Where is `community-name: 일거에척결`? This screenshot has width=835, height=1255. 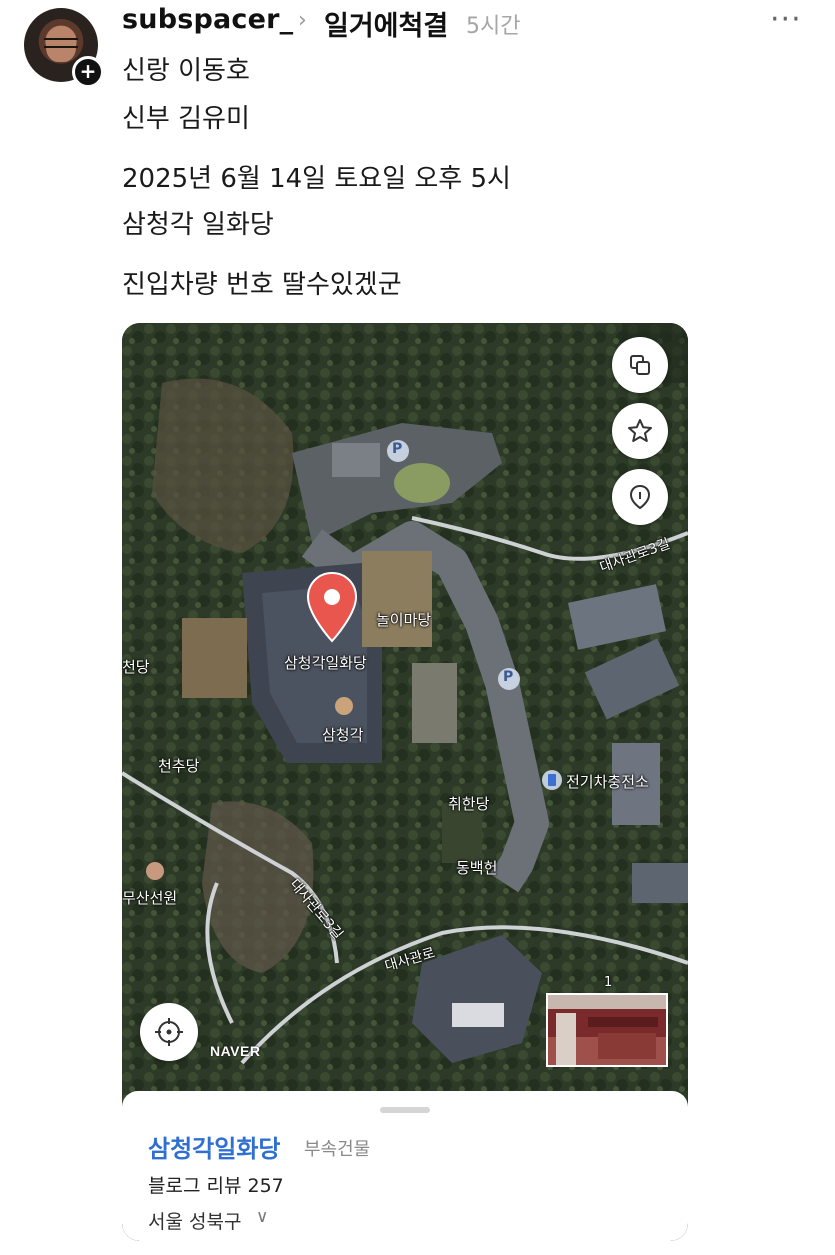 community-name: 일거에척결 is located at coordinates (386, 23).